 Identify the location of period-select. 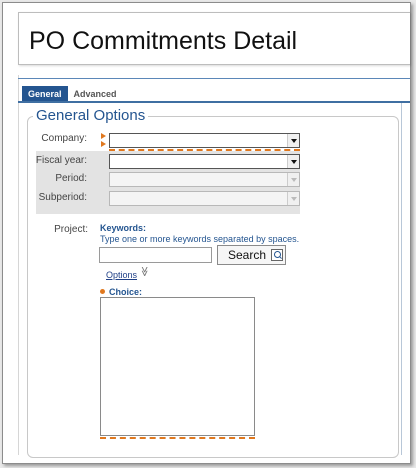
(204, 179).